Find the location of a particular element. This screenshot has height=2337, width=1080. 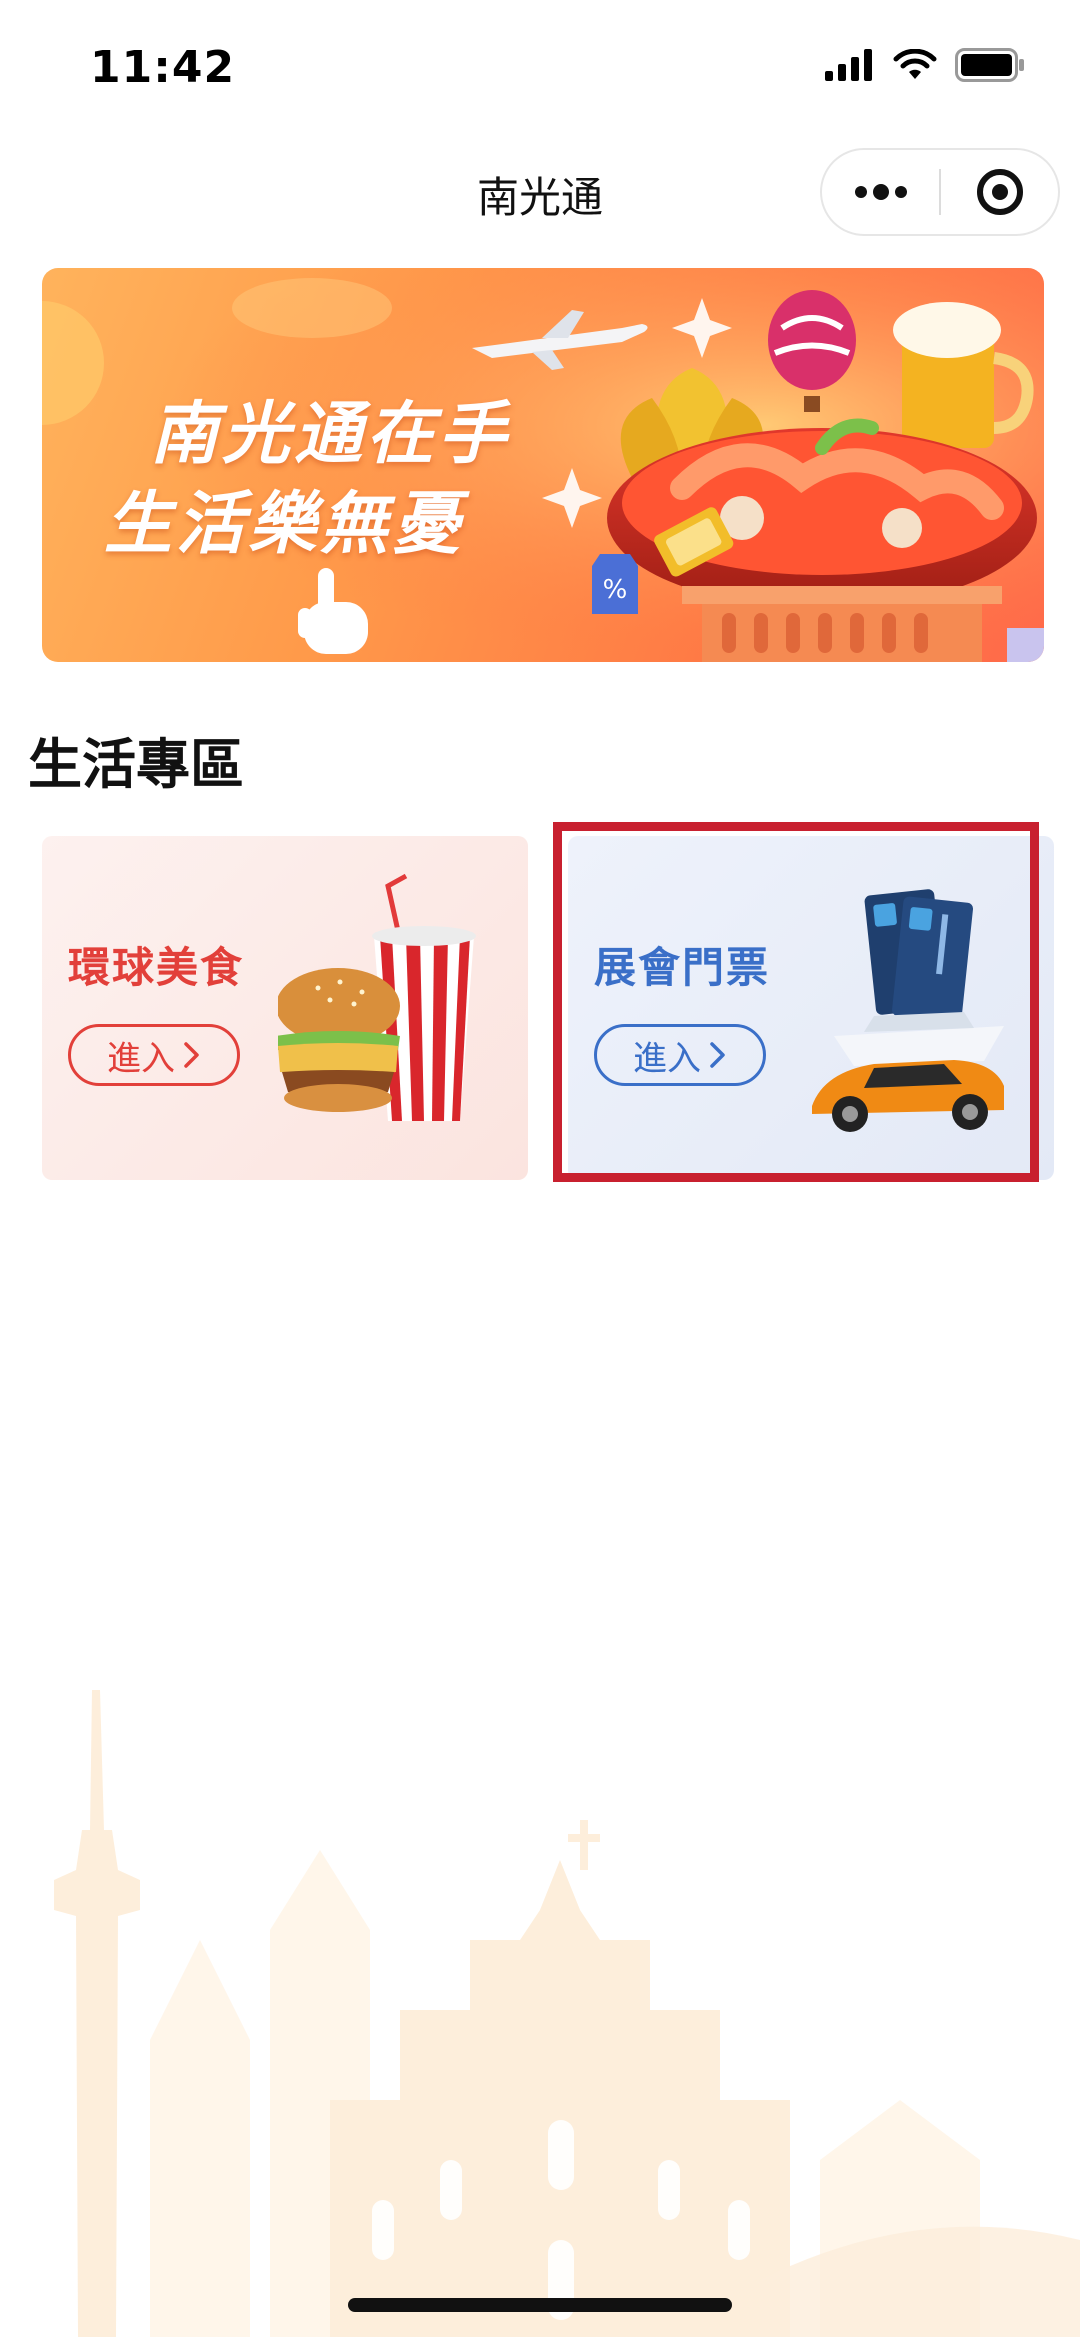

wifi-icon is located at coordinates (915, 64).